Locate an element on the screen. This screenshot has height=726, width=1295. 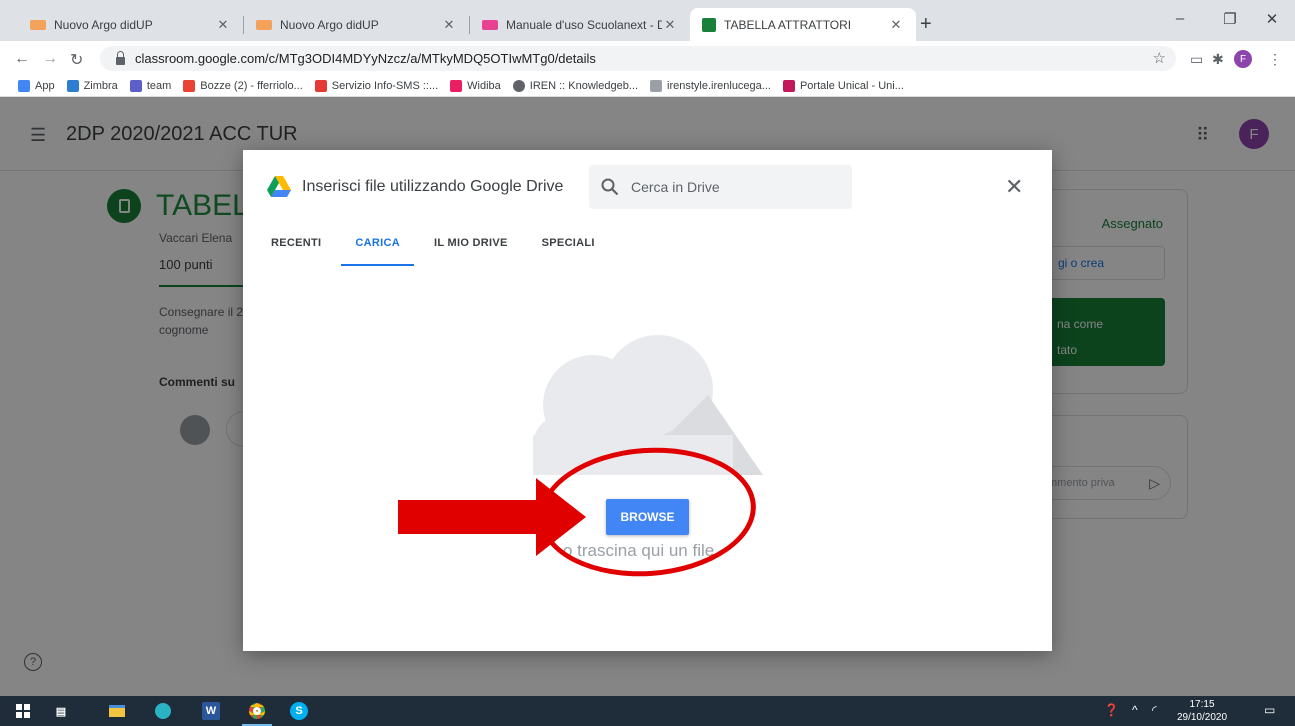
globe-icon is located at coordinates (518, 86).